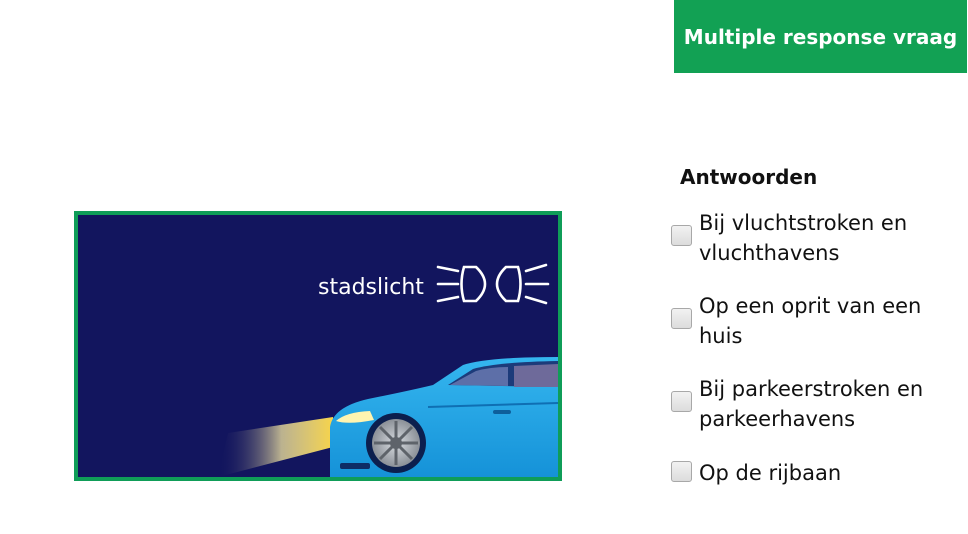 Image resolution: width=968 pixels, height=534 pixels. What do you see at coordinates (770, 473) in the screenshot?
I see `answer-label: Op de rijbaan` at bounding box center [770, 473].